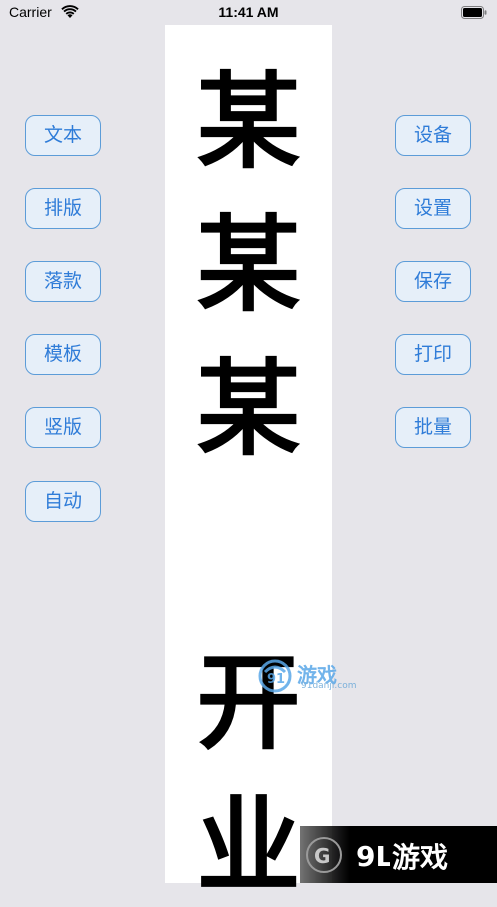 The width and height of the screenshot is (497, 907). I want to click on save-button: 保存, so click(433, 281).